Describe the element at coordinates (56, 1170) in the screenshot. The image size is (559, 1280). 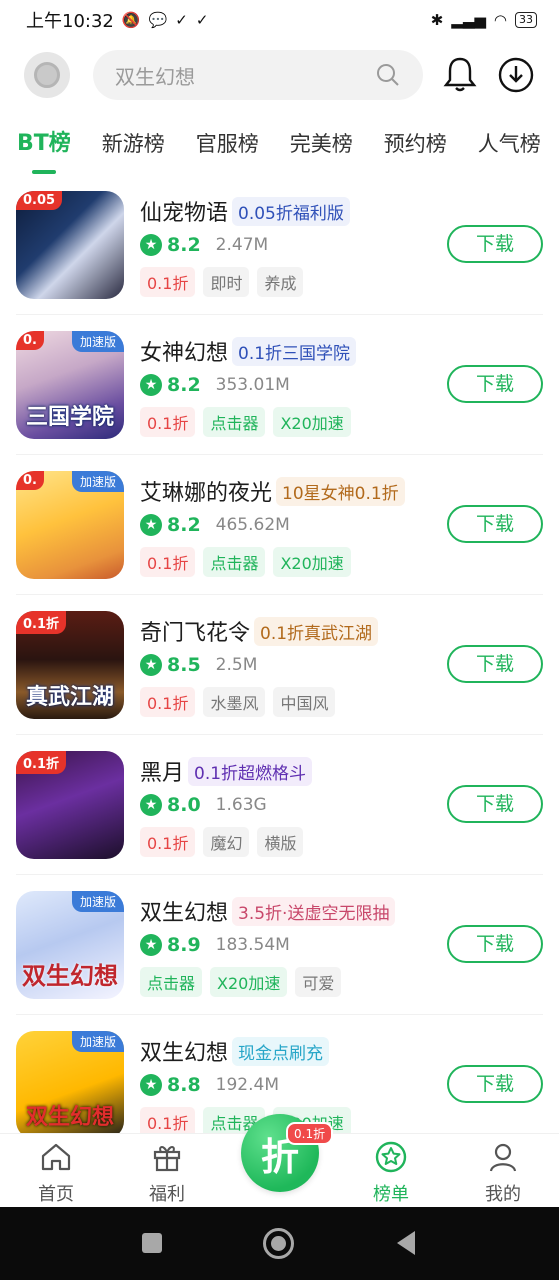
I see `nav-home: 首页` at that location.